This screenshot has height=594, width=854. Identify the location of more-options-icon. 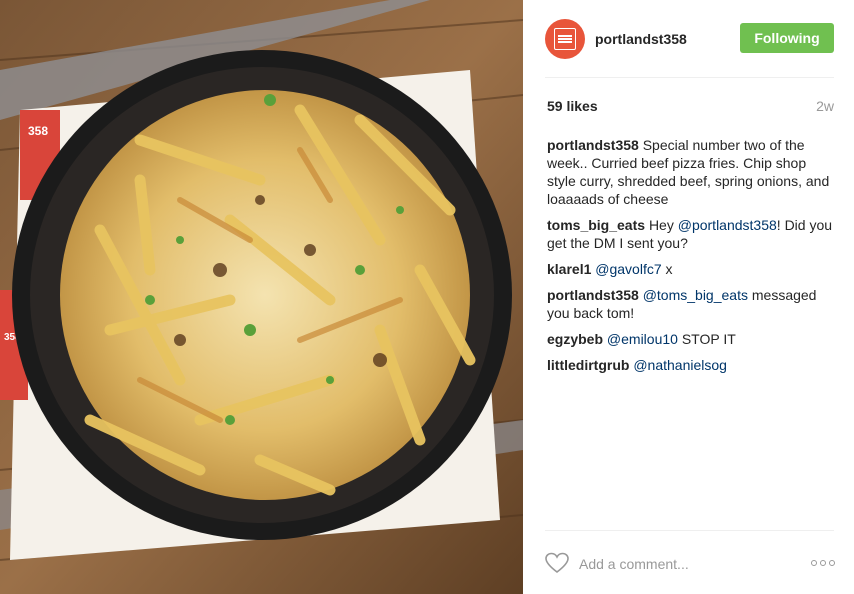
(823, 563).